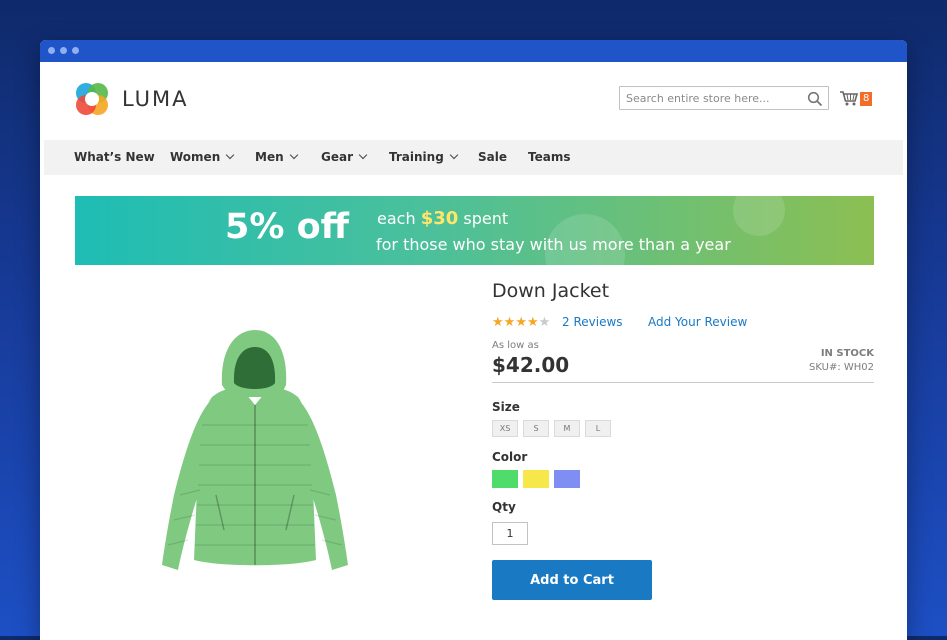 The image size is (947, 640). What do you see at coordinates (536, 428) in the screenshot?
I see `size-option-s: S` at bounding box center [536, 428].